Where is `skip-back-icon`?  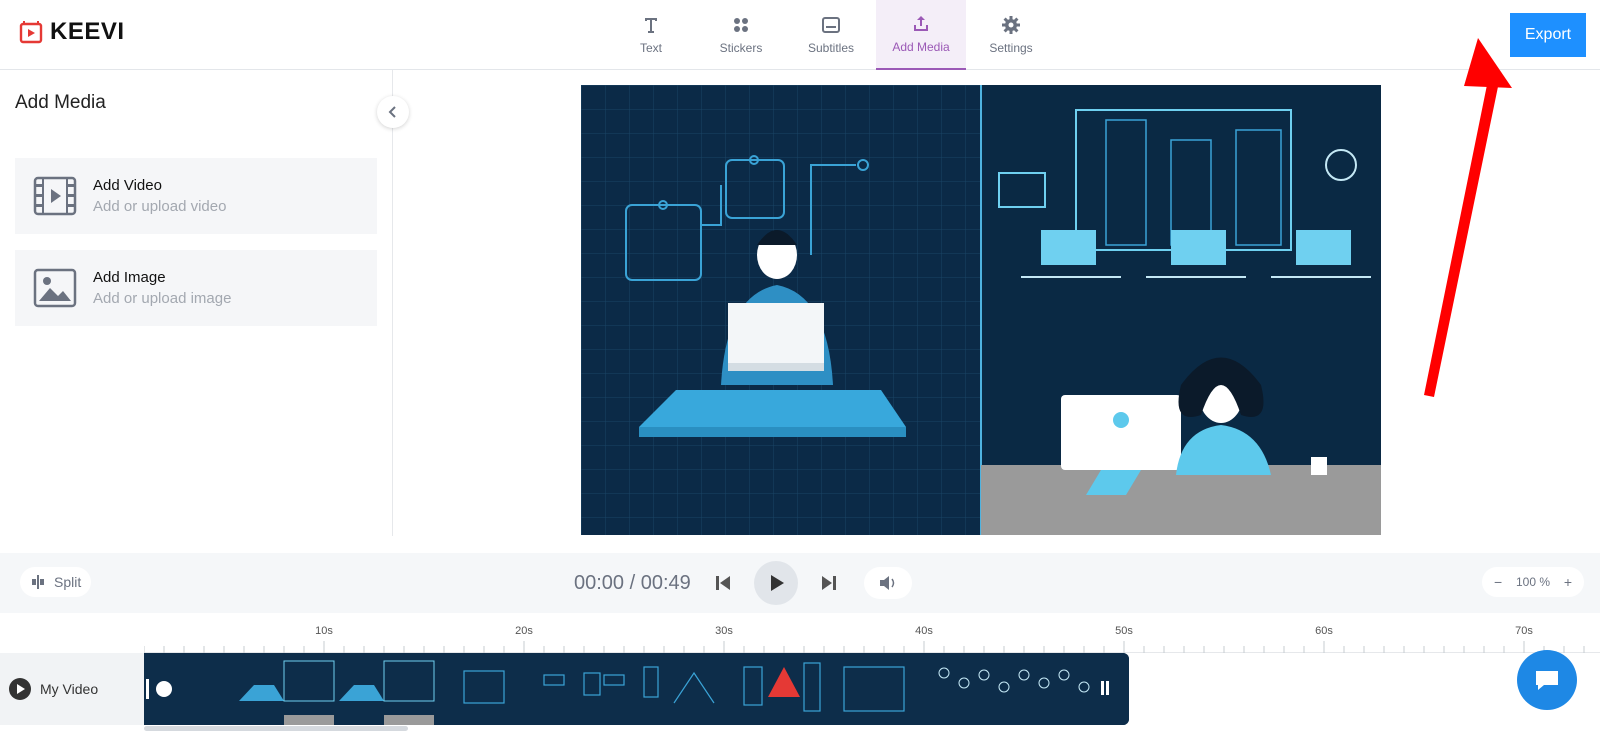
skip-back-icon is located at coordinates (723, 583).